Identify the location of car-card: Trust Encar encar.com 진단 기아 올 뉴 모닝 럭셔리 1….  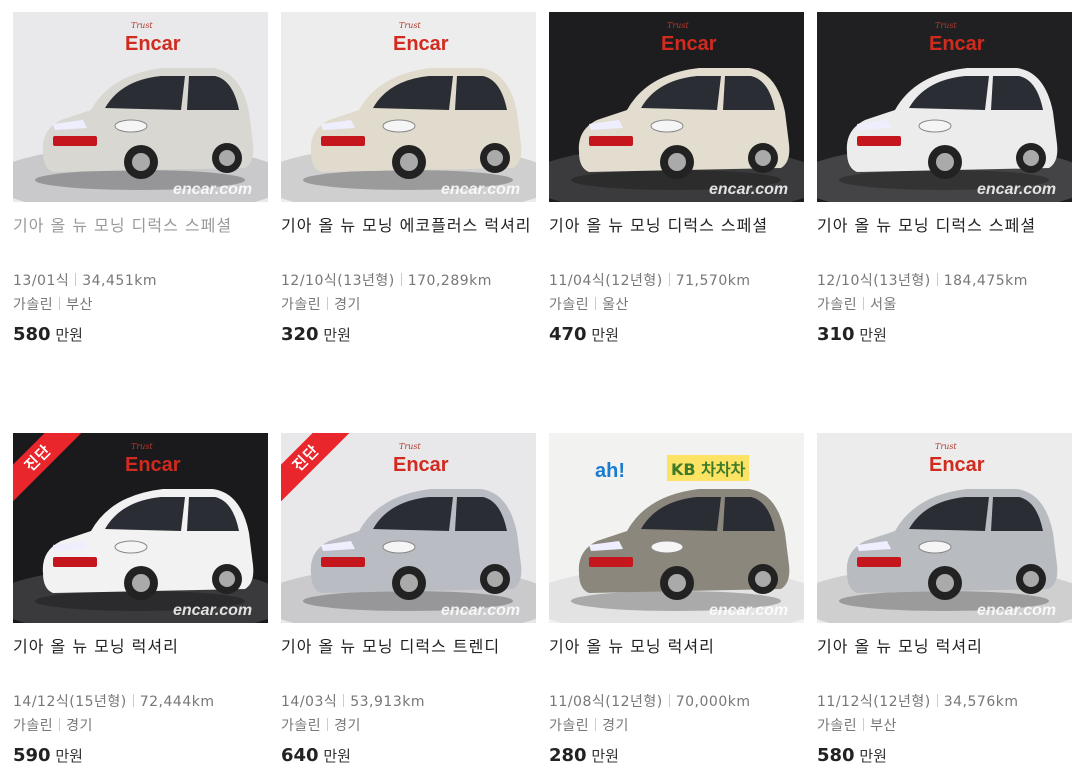
(140, 603).